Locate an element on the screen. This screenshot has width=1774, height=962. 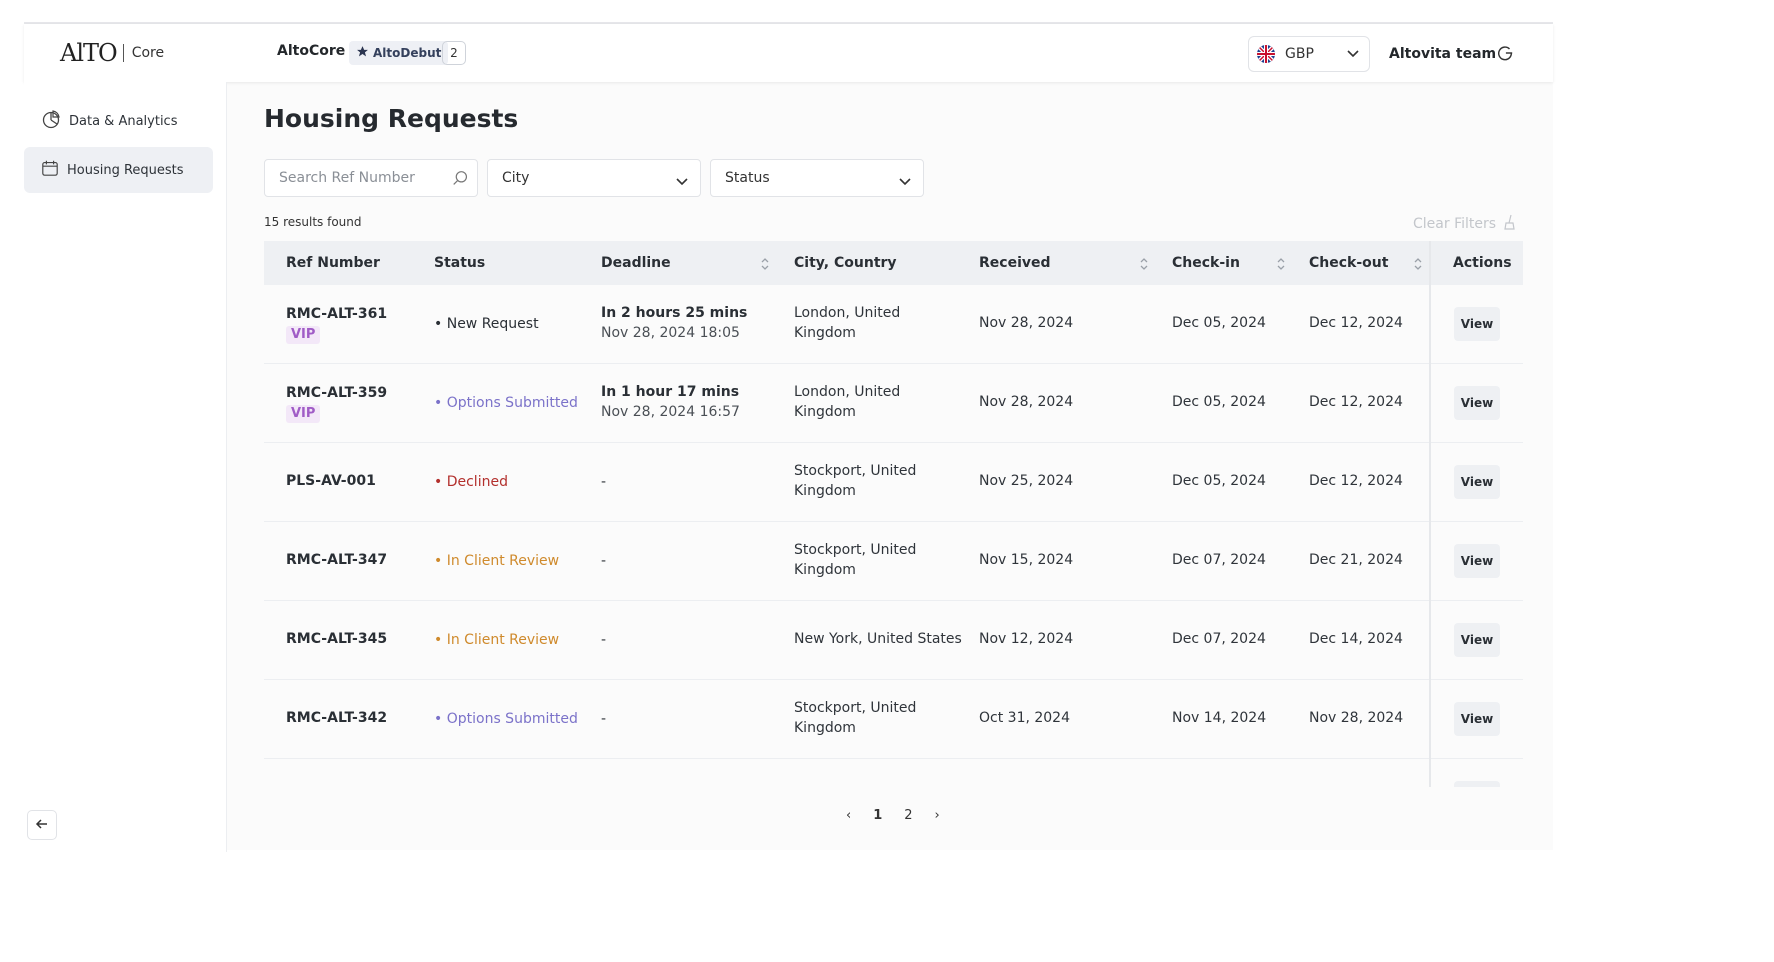
search-input is located at coordinates (371, 178).